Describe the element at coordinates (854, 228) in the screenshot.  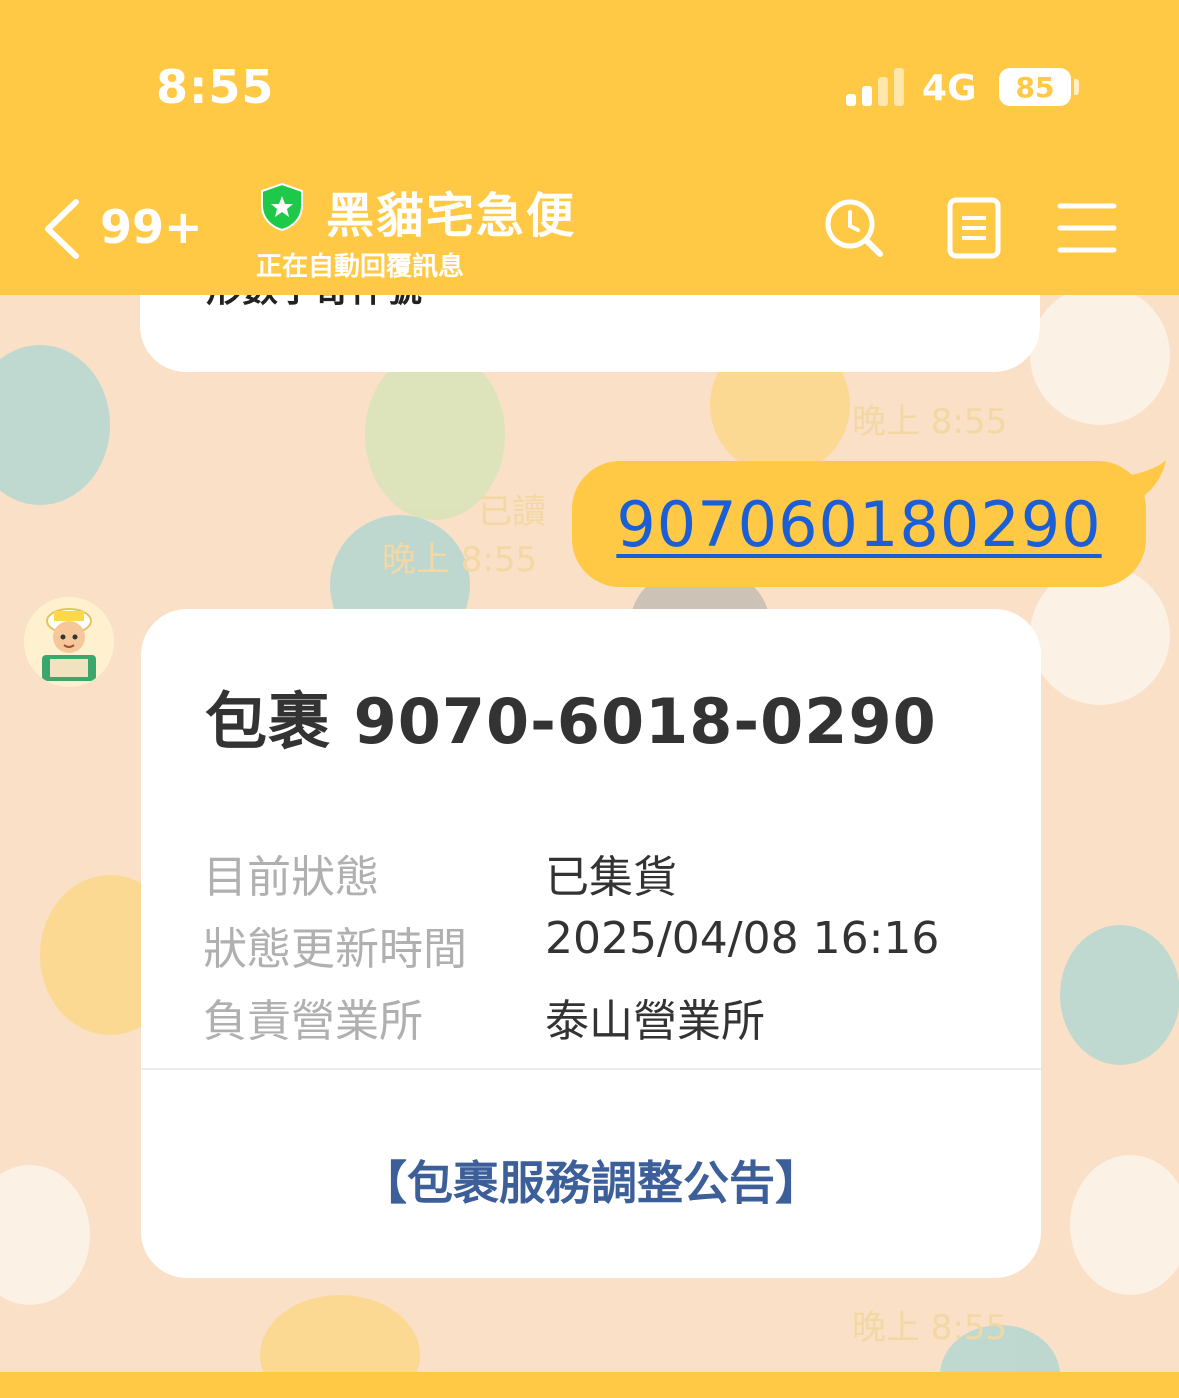
I see `search-icon` at that location.